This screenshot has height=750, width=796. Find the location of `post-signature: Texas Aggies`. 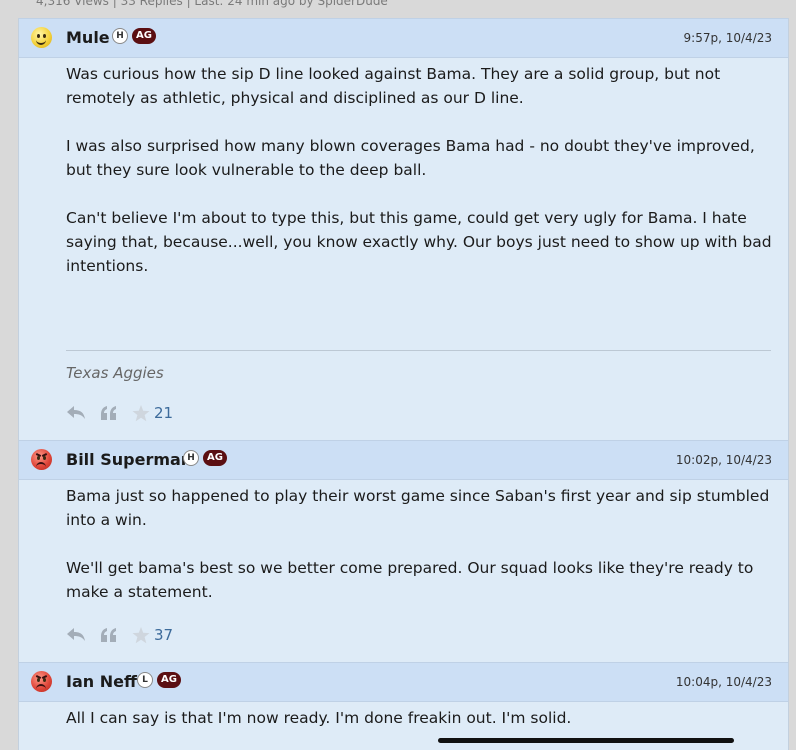

post-signature: Texas Aggies is located at coordinates (115, 373).